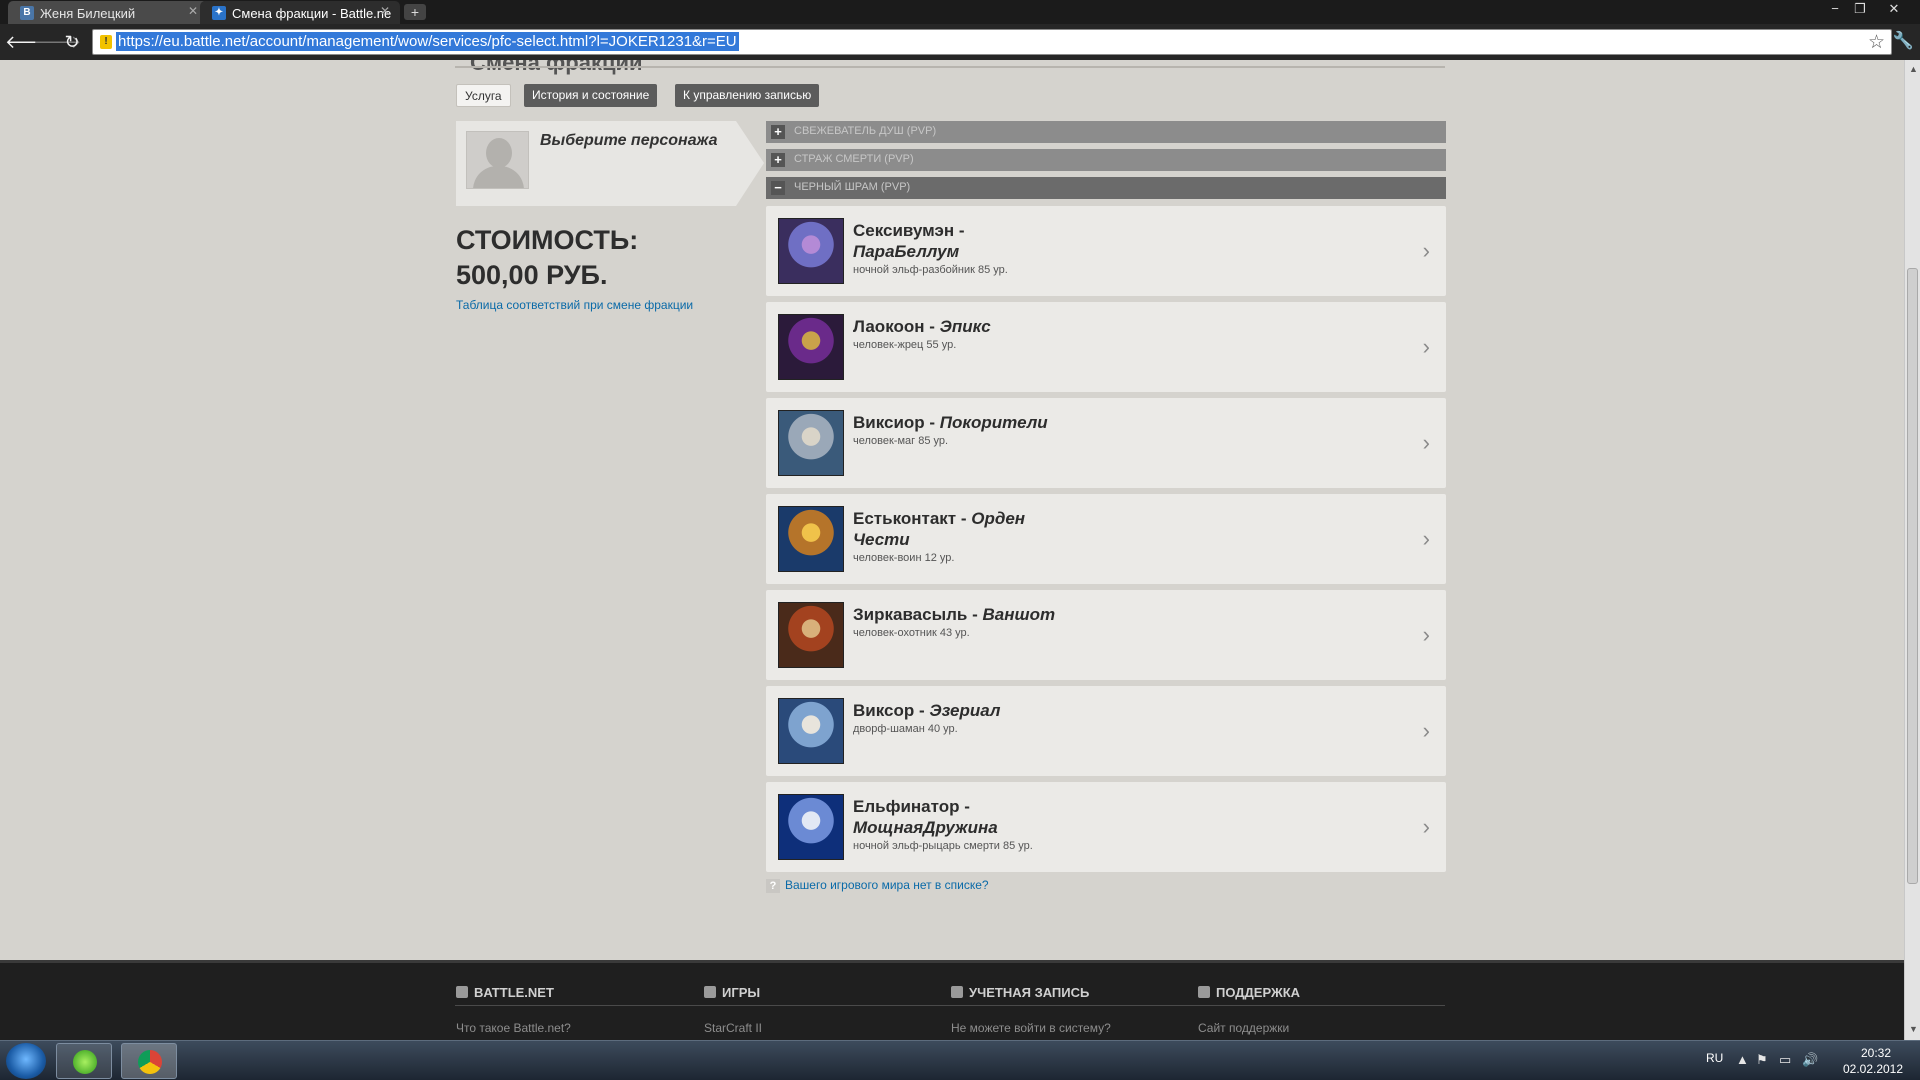 The image size is (1920, 1080). Describe the element at coordinates (72, 42) in the screenshot. I see `reload-icon: ↻` at that location.